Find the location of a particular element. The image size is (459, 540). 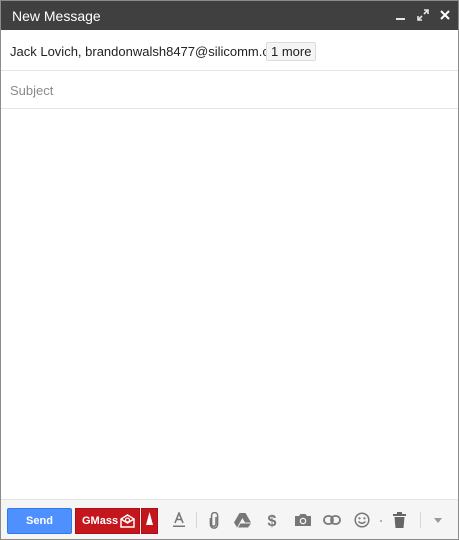

compose-header: New Message is located at coordinates (229, 15).